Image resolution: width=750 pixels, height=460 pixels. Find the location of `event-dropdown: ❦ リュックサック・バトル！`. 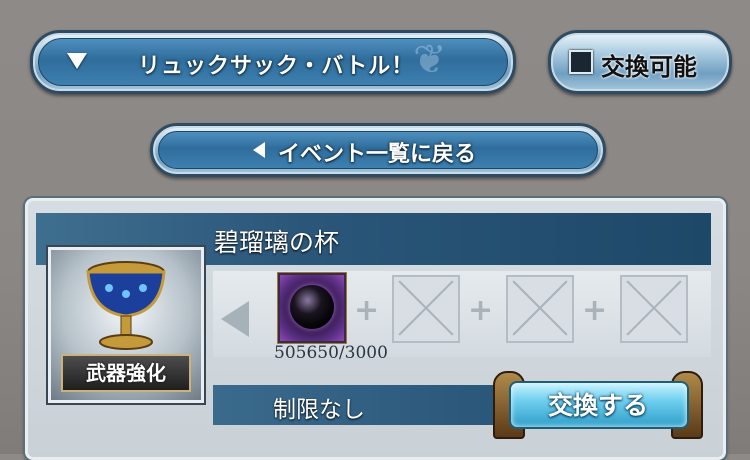

event-dropdown: ❦ リュックサック・バトル！ is located at coordinates (273, 62).